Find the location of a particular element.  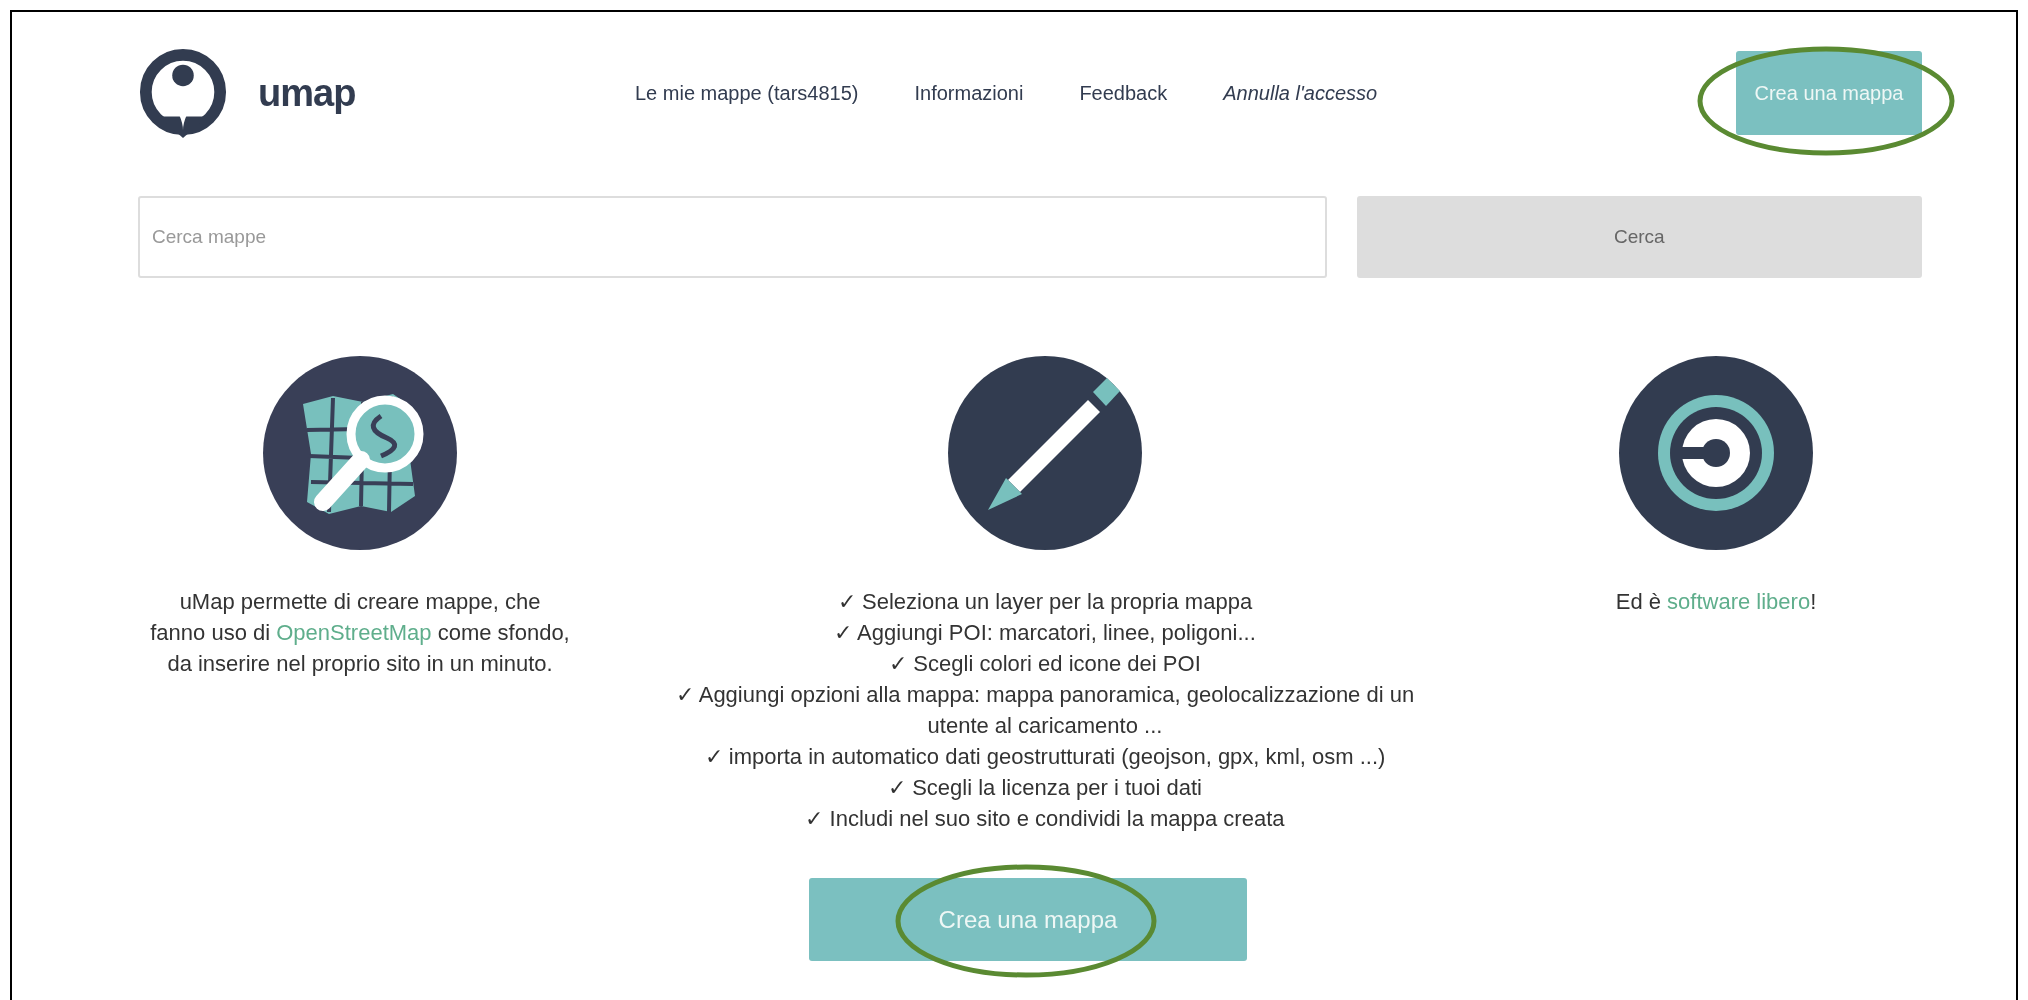

search-button: Cerca is located at coordinates (1639, 237).